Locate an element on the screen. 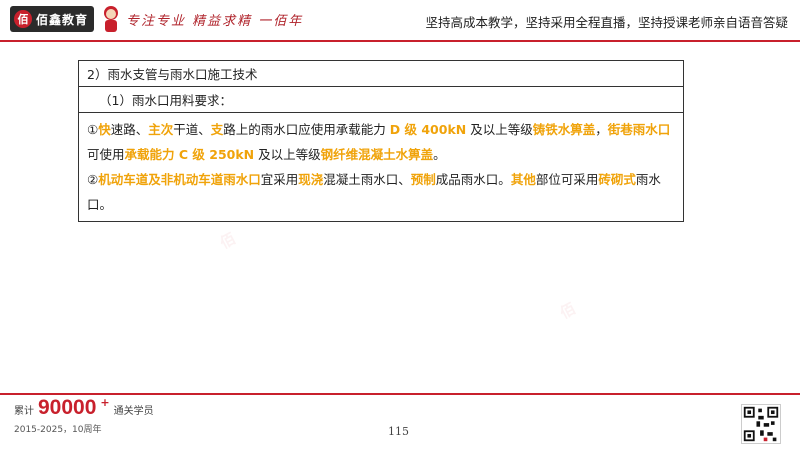 Image resolution: width=800 pixels, height=450 pixels. page-number: 115 is located at coordinates (398, 431).